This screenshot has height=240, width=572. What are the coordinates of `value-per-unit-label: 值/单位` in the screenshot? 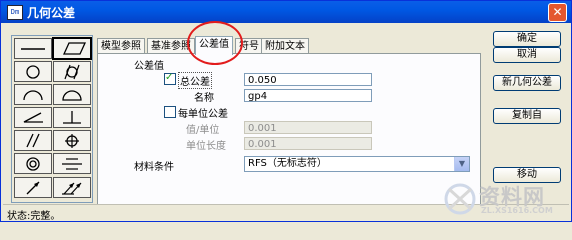 It's located at (203, 130).